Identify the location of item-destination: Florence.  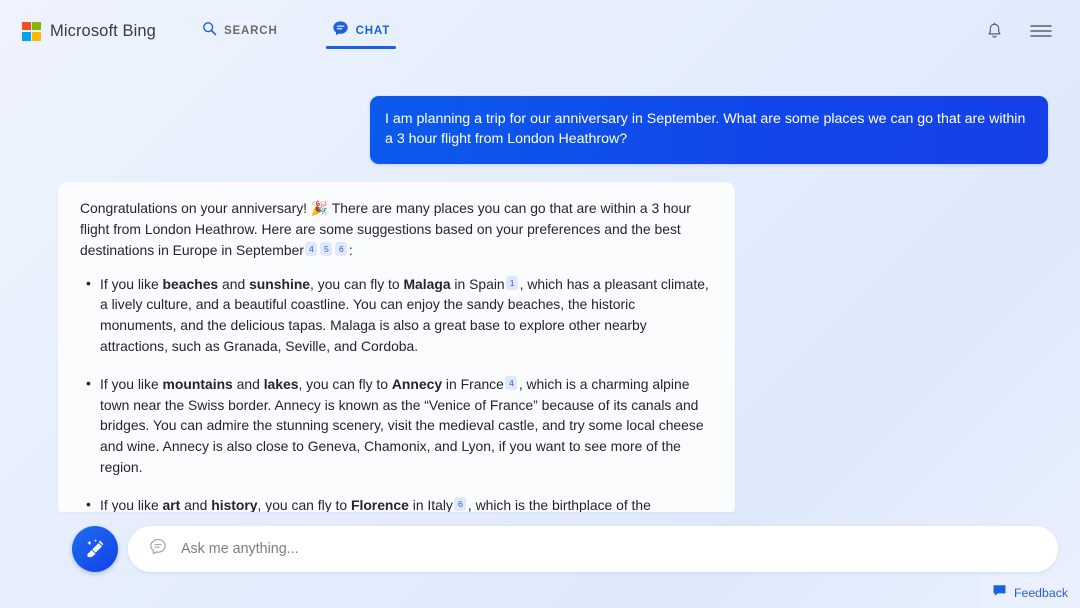
(379, 504).